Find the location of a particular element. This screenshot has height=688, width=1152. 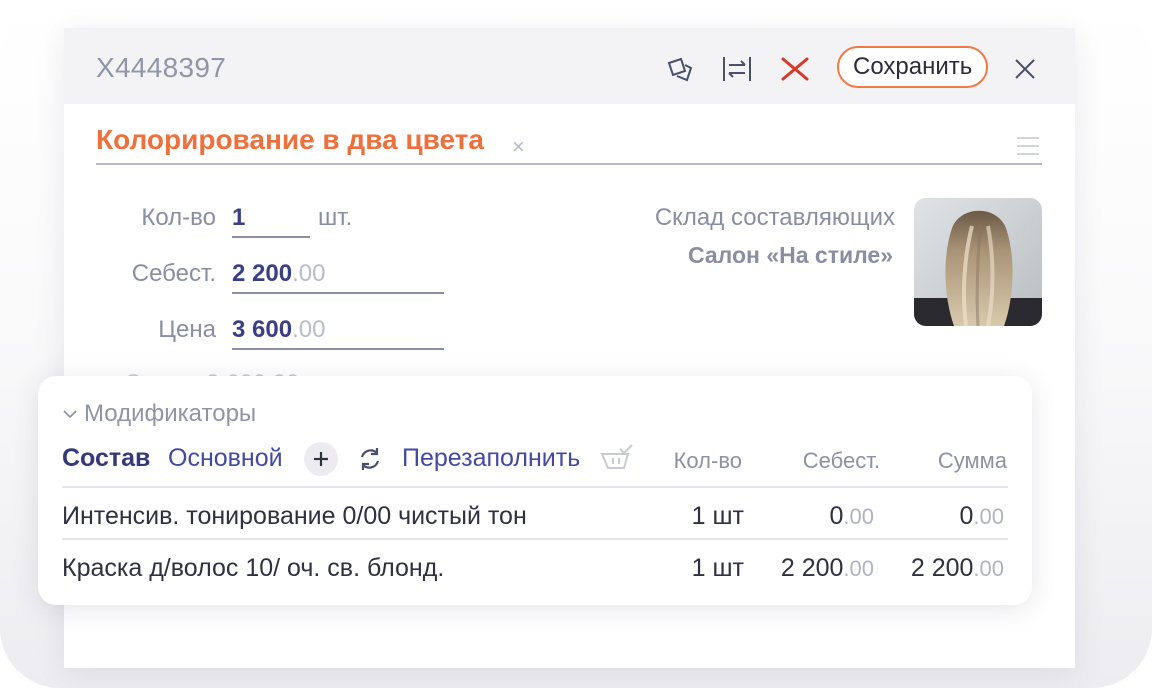

row-separator is located at coordinates (535, 539).